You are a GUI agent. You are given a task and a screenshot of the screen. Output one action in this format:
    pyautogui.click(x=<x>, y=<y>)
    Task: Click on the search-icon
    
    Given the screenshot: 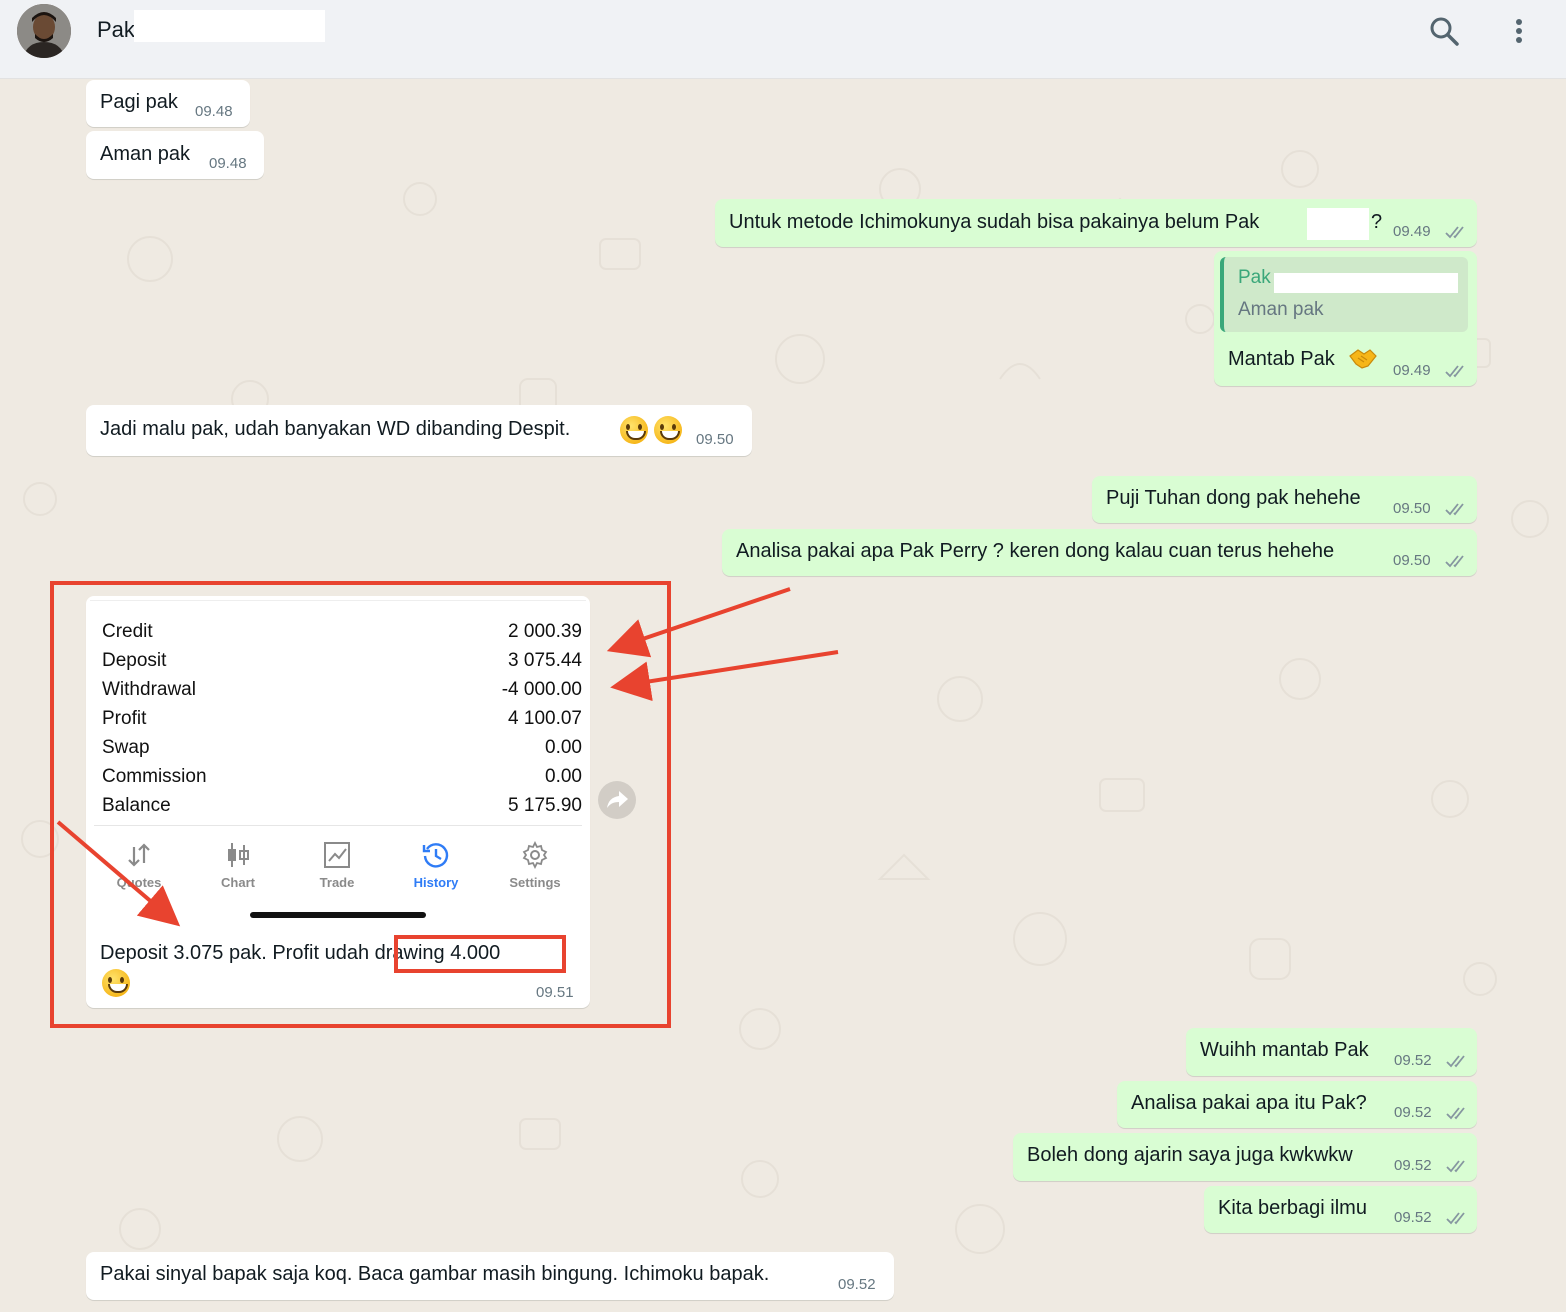 What is the action you would take?
    pyautogui.click(x=1444, y=31)
    